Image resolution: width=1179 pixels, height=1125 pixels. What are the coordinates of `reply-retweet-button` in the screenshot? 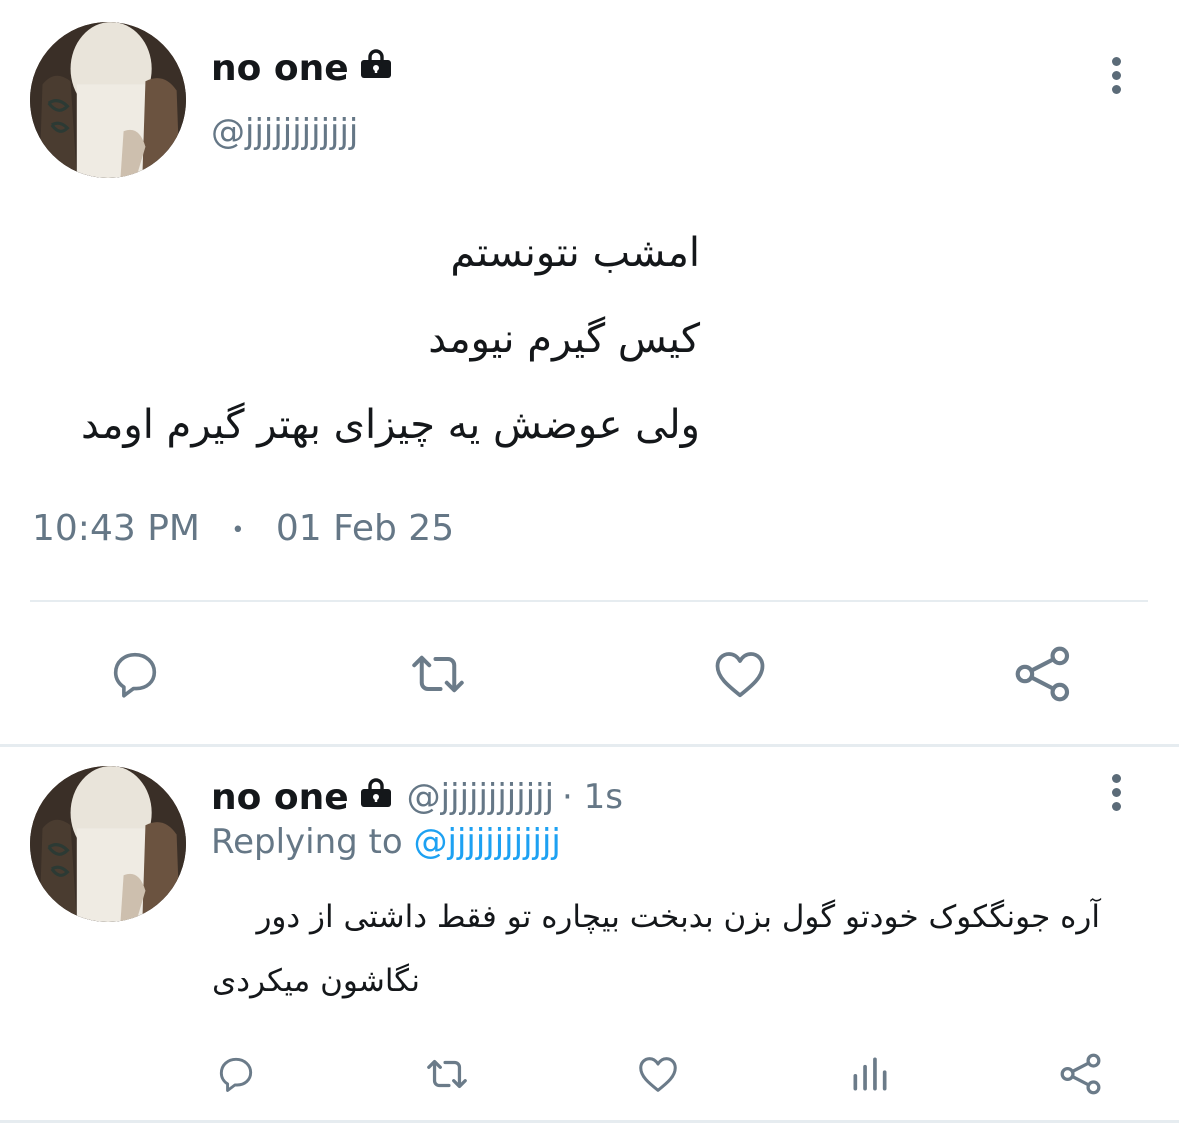 It's located at (447, 1074).